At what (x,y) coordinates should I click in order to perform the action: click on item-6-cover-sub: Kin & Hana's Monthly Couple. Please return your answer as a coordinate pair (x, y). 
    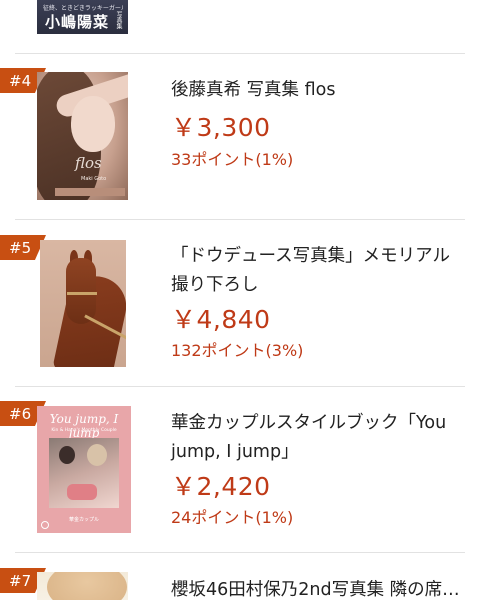
    Looking at the image, I should click on (84, 430).